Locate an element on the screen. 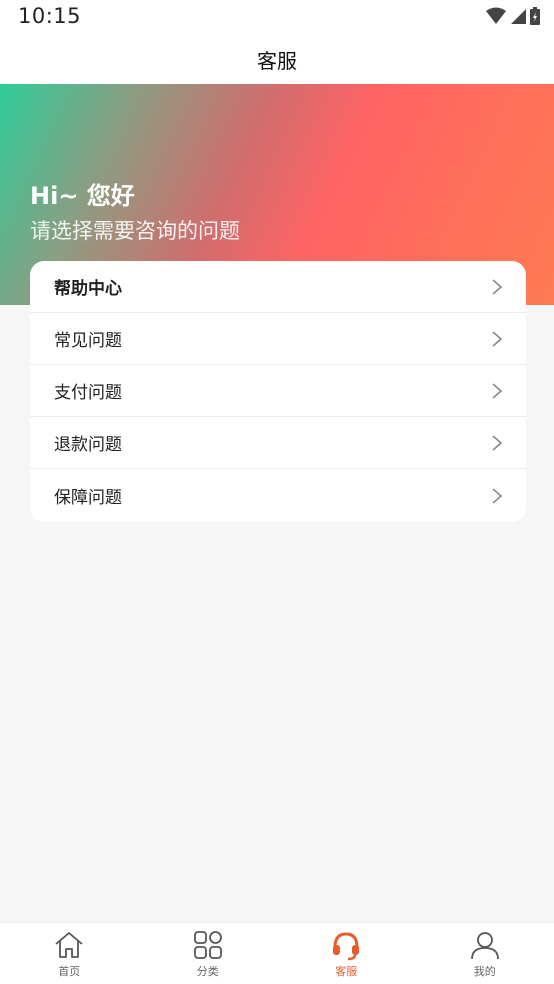 Image resolution: width=554 pixels, height=984 pixels. wifi-icon is located at coordinates (496, 15).